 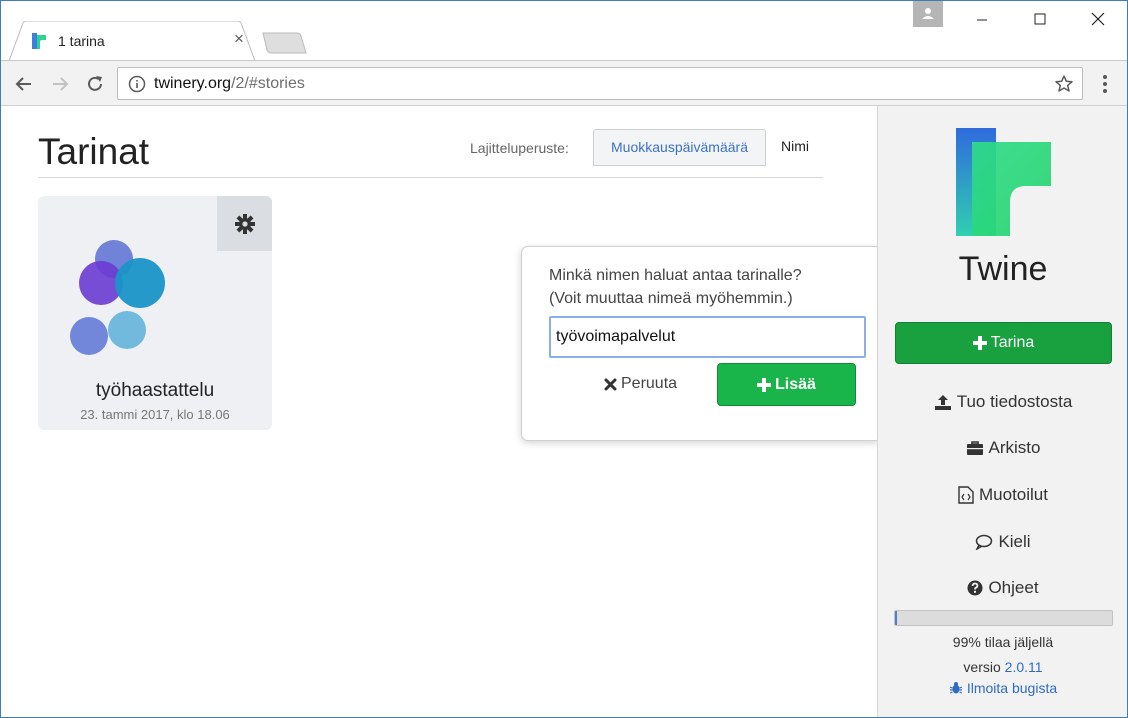 I want to click on upload-icon, so click(x=942, y=402).